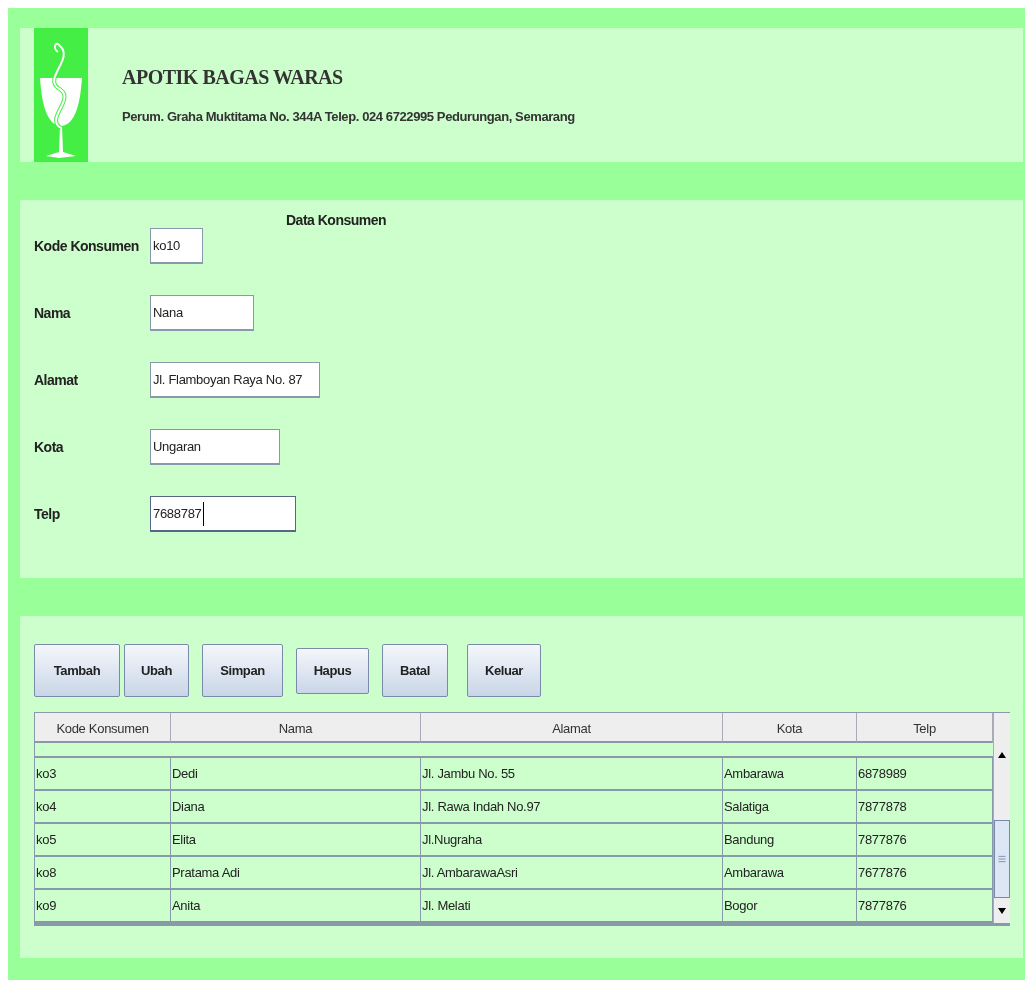 Image resolution: width=1031 pixels, height=987 pixels. Describe the element at coordinates (233, 77) in the screenshot. I see `app-title: APOTIK BAGAS WARAS` at that location.